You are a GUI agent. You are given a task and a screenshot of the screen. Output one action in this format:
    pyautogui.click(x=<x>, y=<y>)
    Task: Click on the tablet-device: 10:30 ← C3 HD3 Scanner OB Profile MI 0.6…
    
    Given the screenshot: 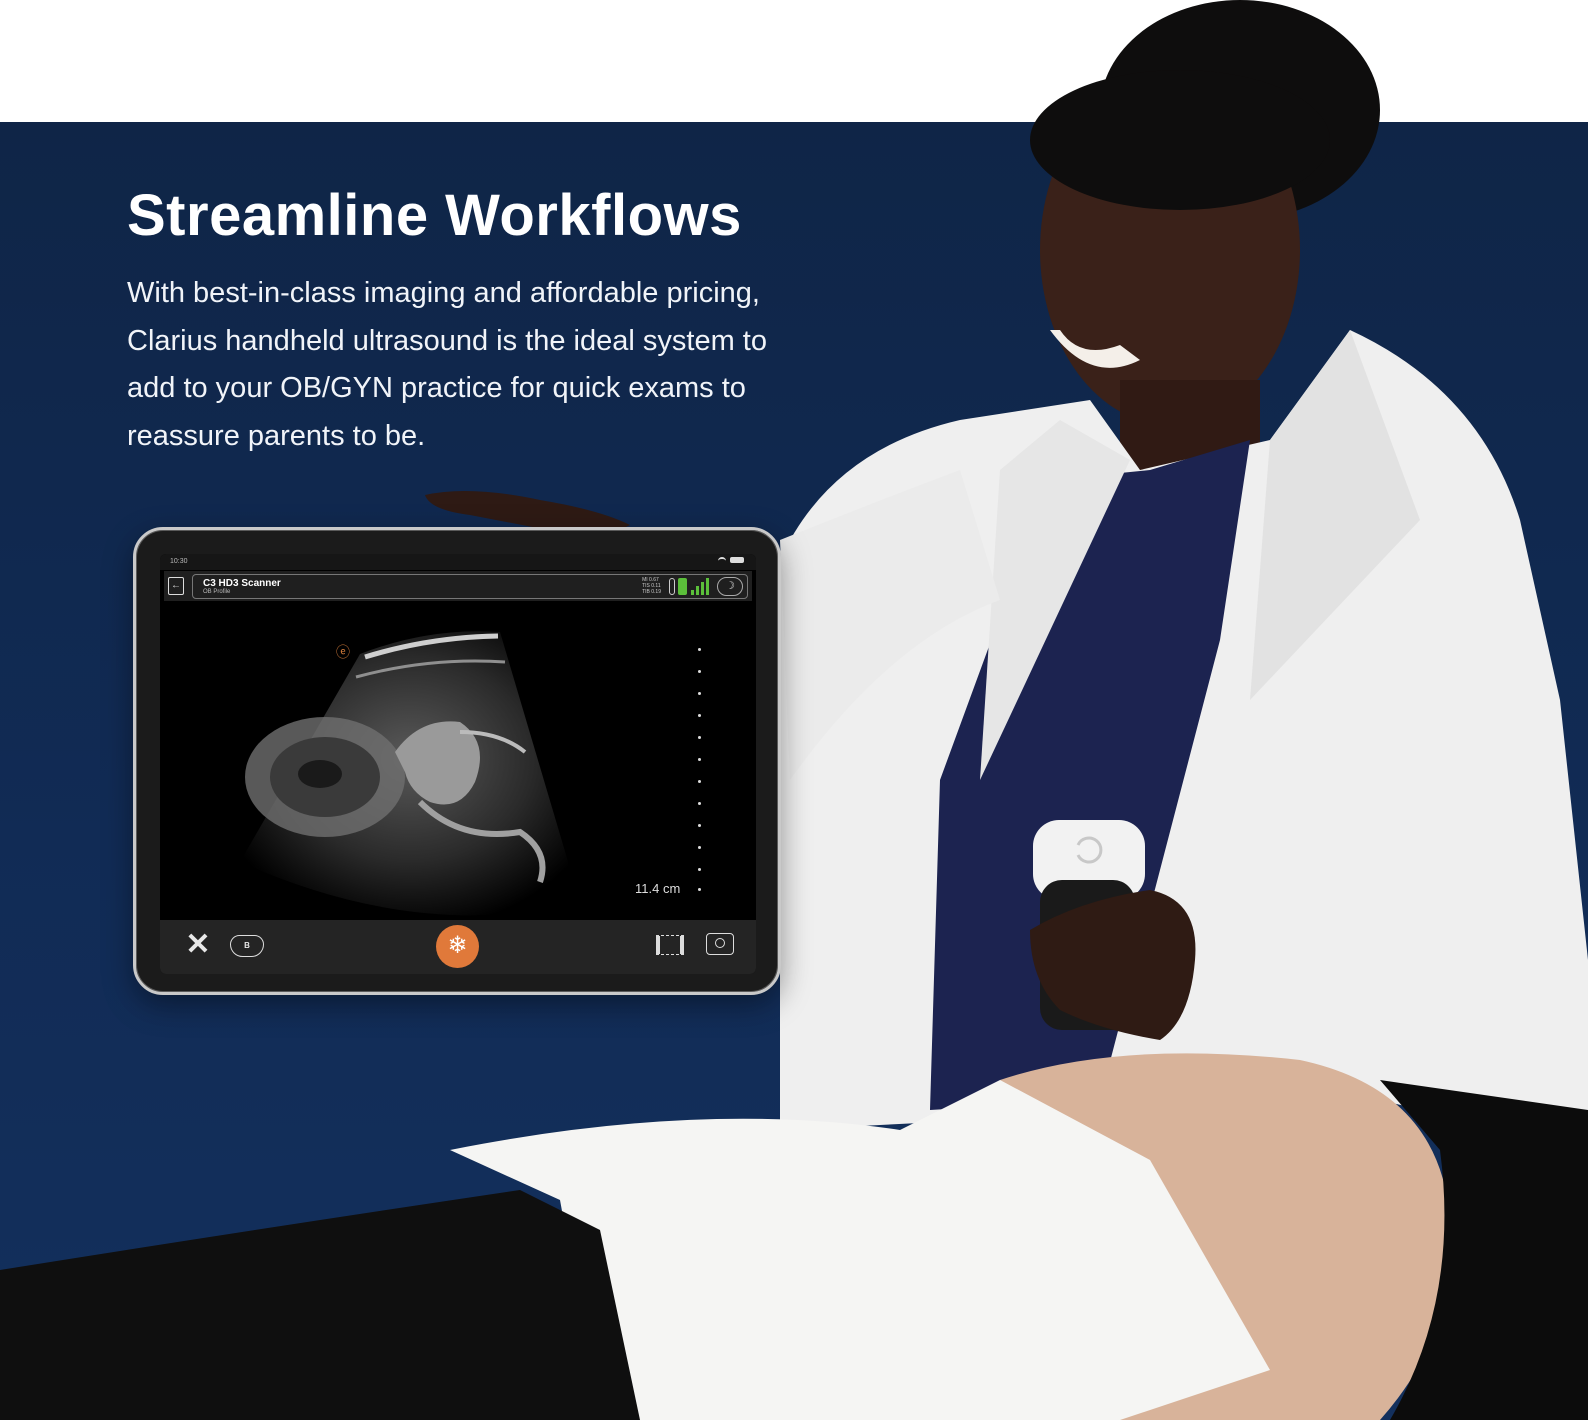 What is the action you would take?
    pyautogui.click(x=457, y=761)
    